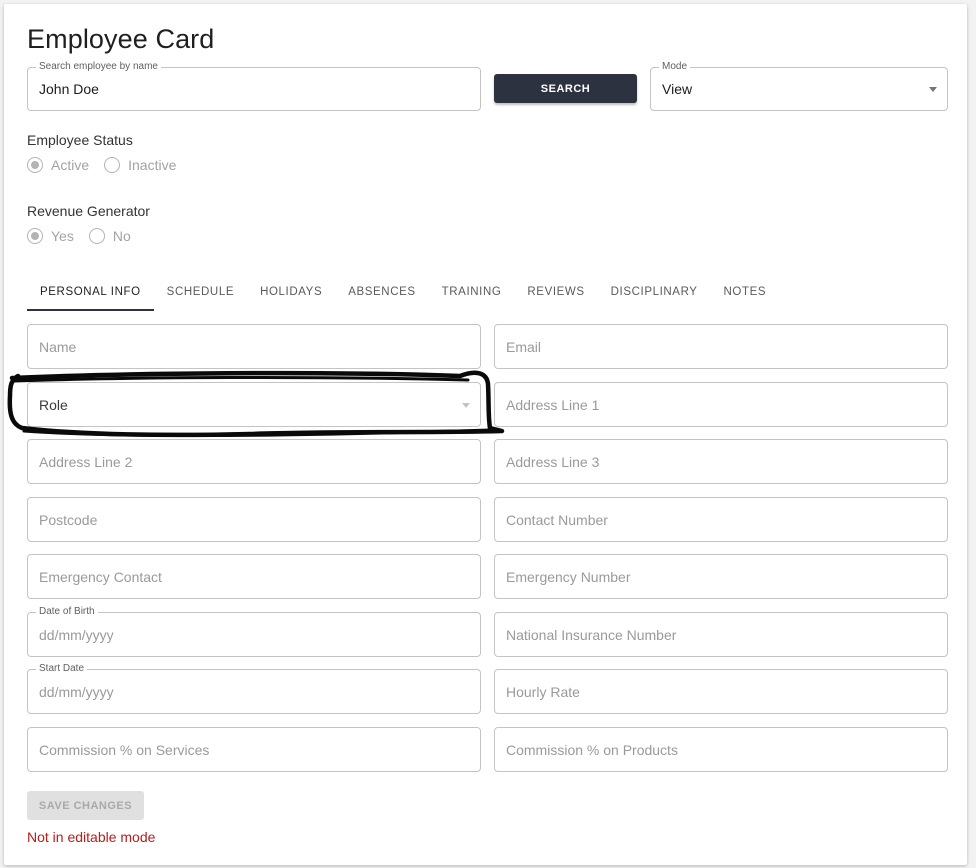  I want to click on search-employee-field: Search employee by name John Doe, so click(254, 86).